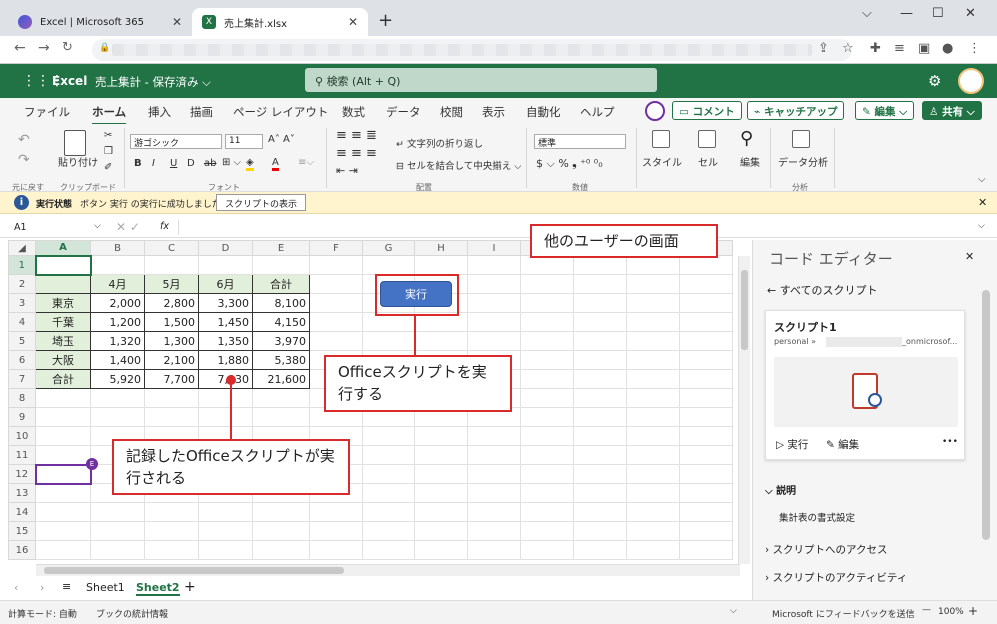 This screenshot has width=997, height=624. I want to click on row-header: 13, so click(22, 493).